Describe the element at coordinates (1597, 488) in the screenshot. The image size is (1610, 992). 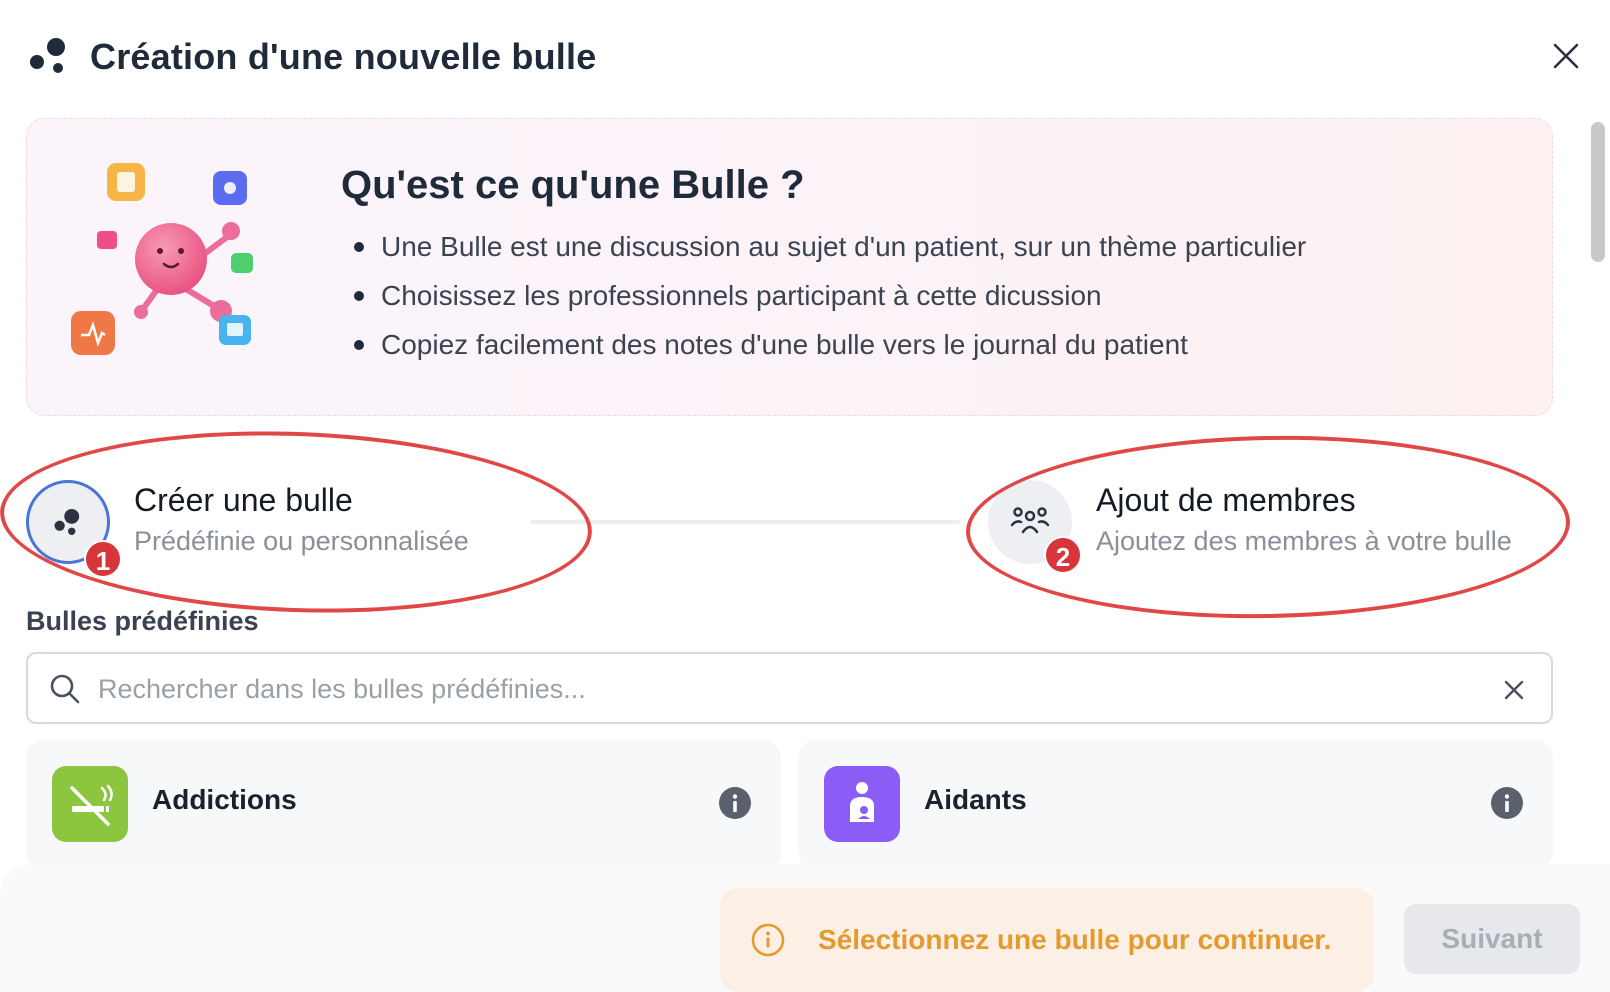
I see `scrollbar` at that location.